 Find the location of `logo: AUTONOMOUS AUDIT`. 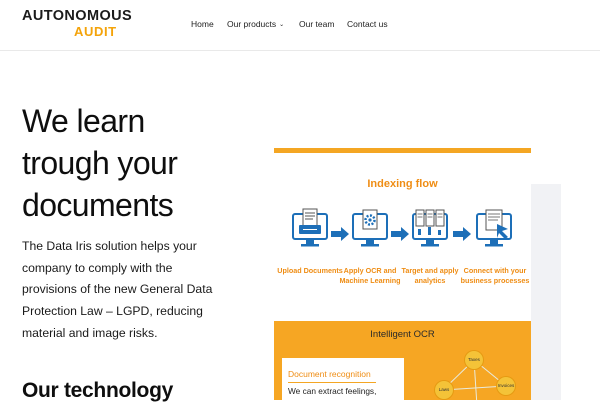

logo: AUTONOMOUS AUDIT is located at coordinates (77, 23).